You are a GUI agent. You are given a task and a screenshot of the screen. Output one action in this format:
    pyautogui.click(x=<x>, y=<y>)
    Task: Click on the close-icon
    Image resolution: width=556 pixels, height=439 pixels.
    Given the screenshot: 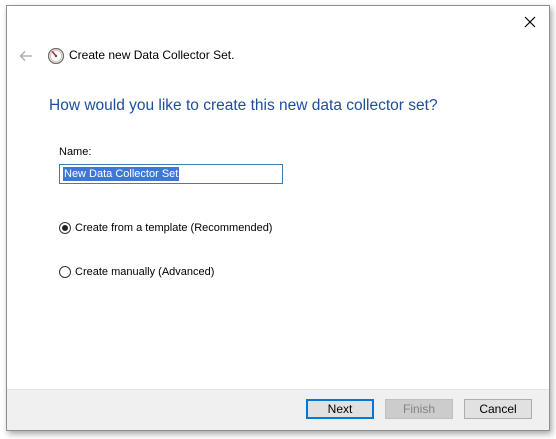 What is the action you would take?
    pyautogui.click(x=530, y=22)
    